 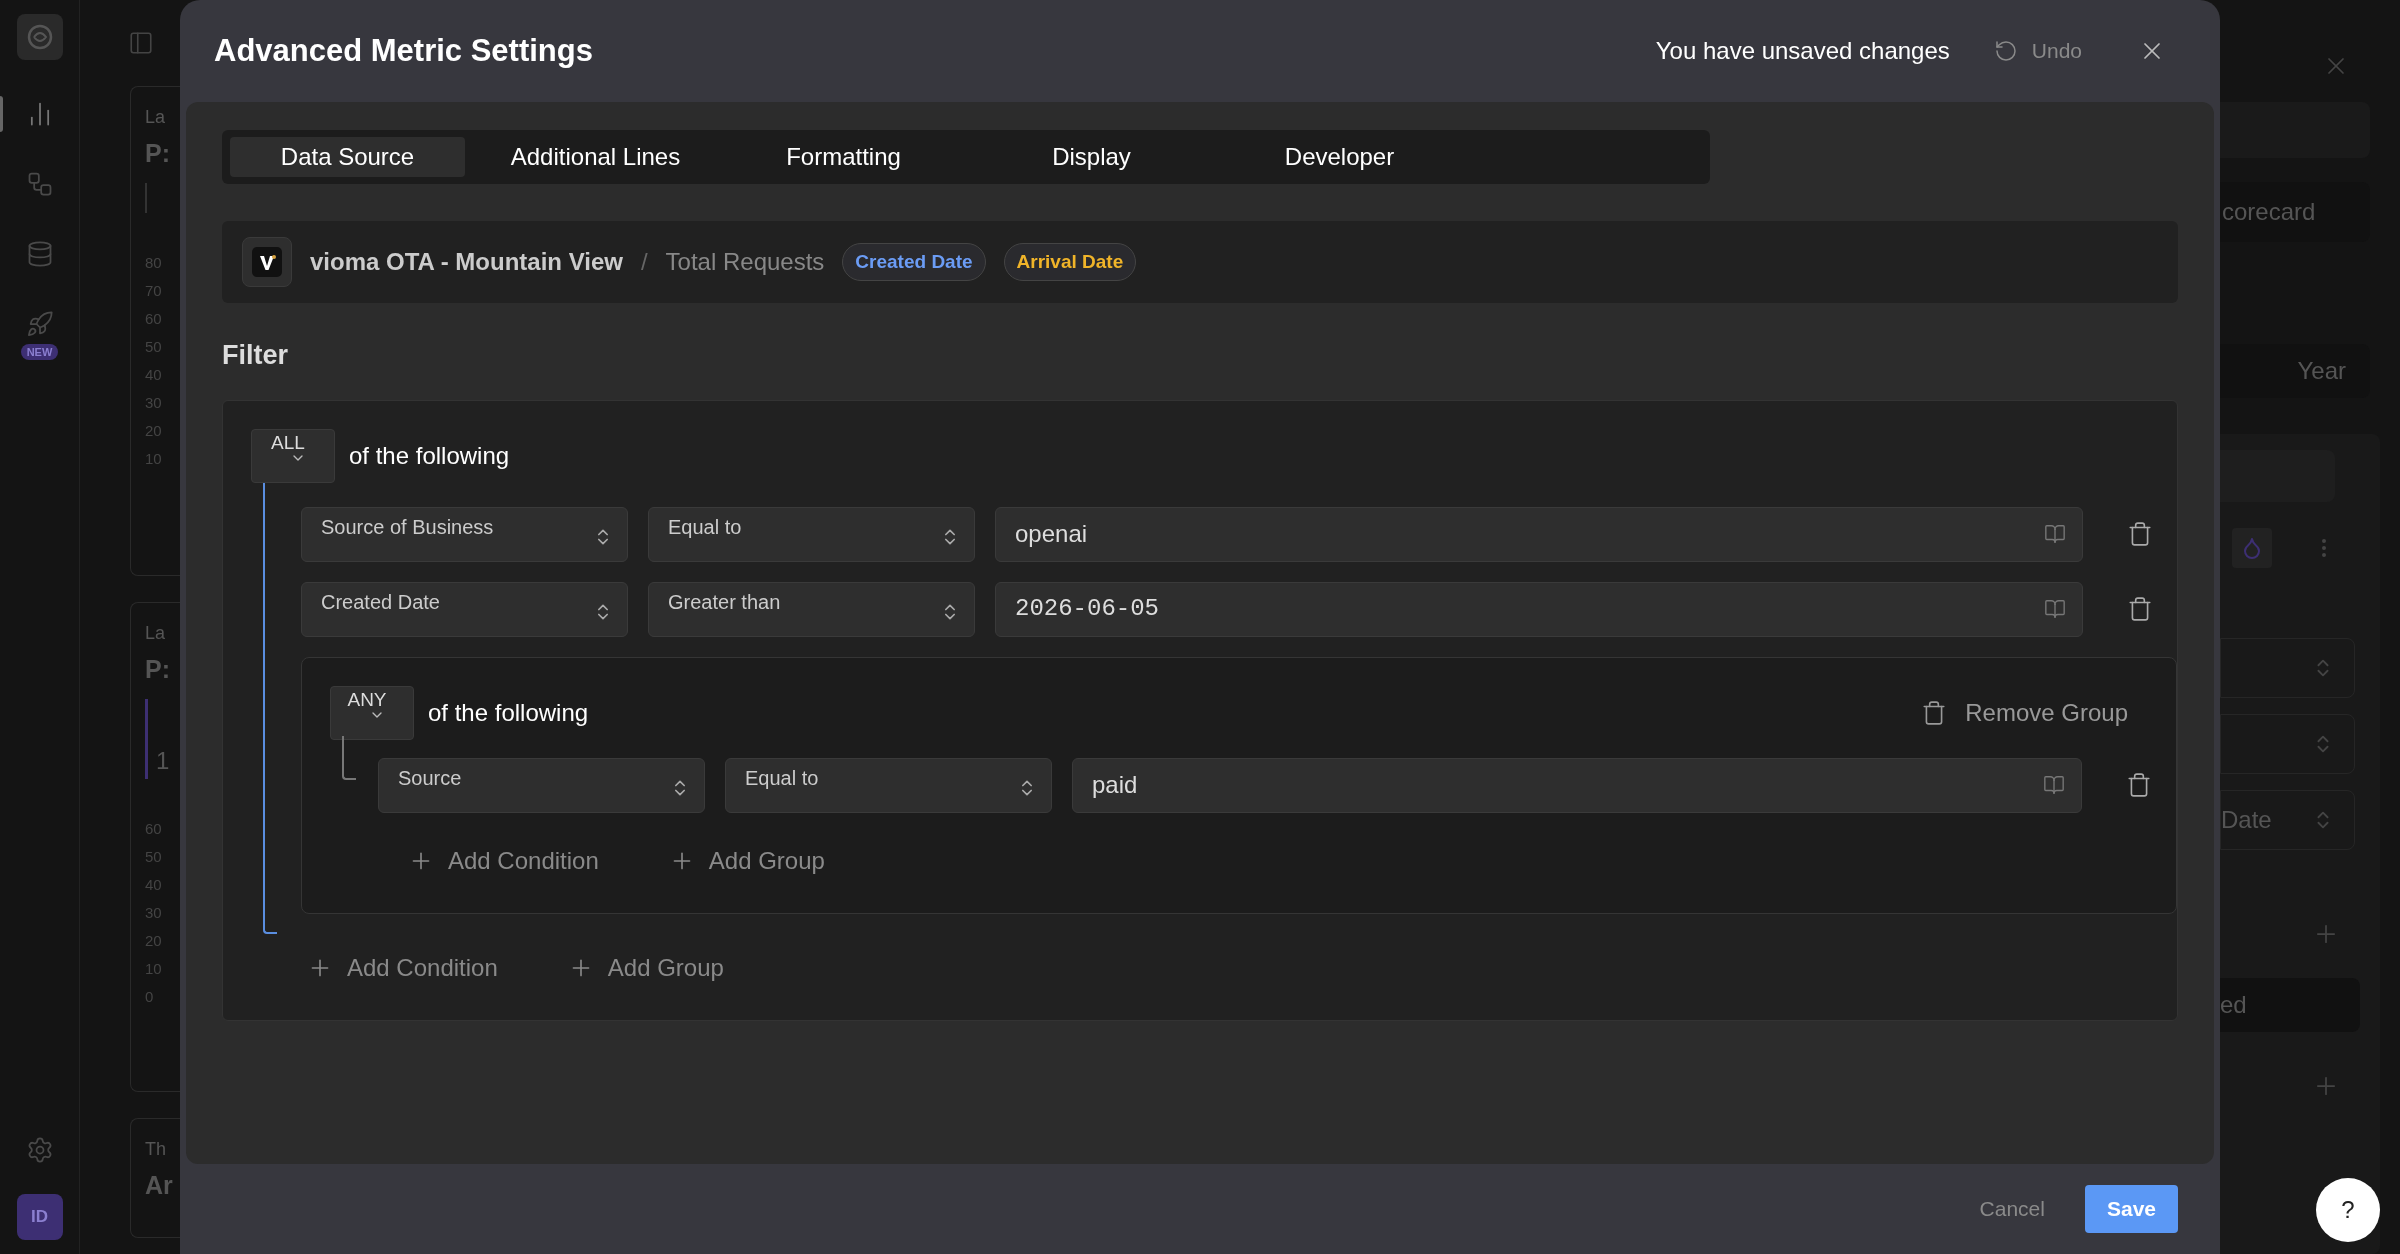 What do you see at coordinates (745, 262) in the screenshot?
I see `metric-name: Total Requests` at bounding box center [745, 262].